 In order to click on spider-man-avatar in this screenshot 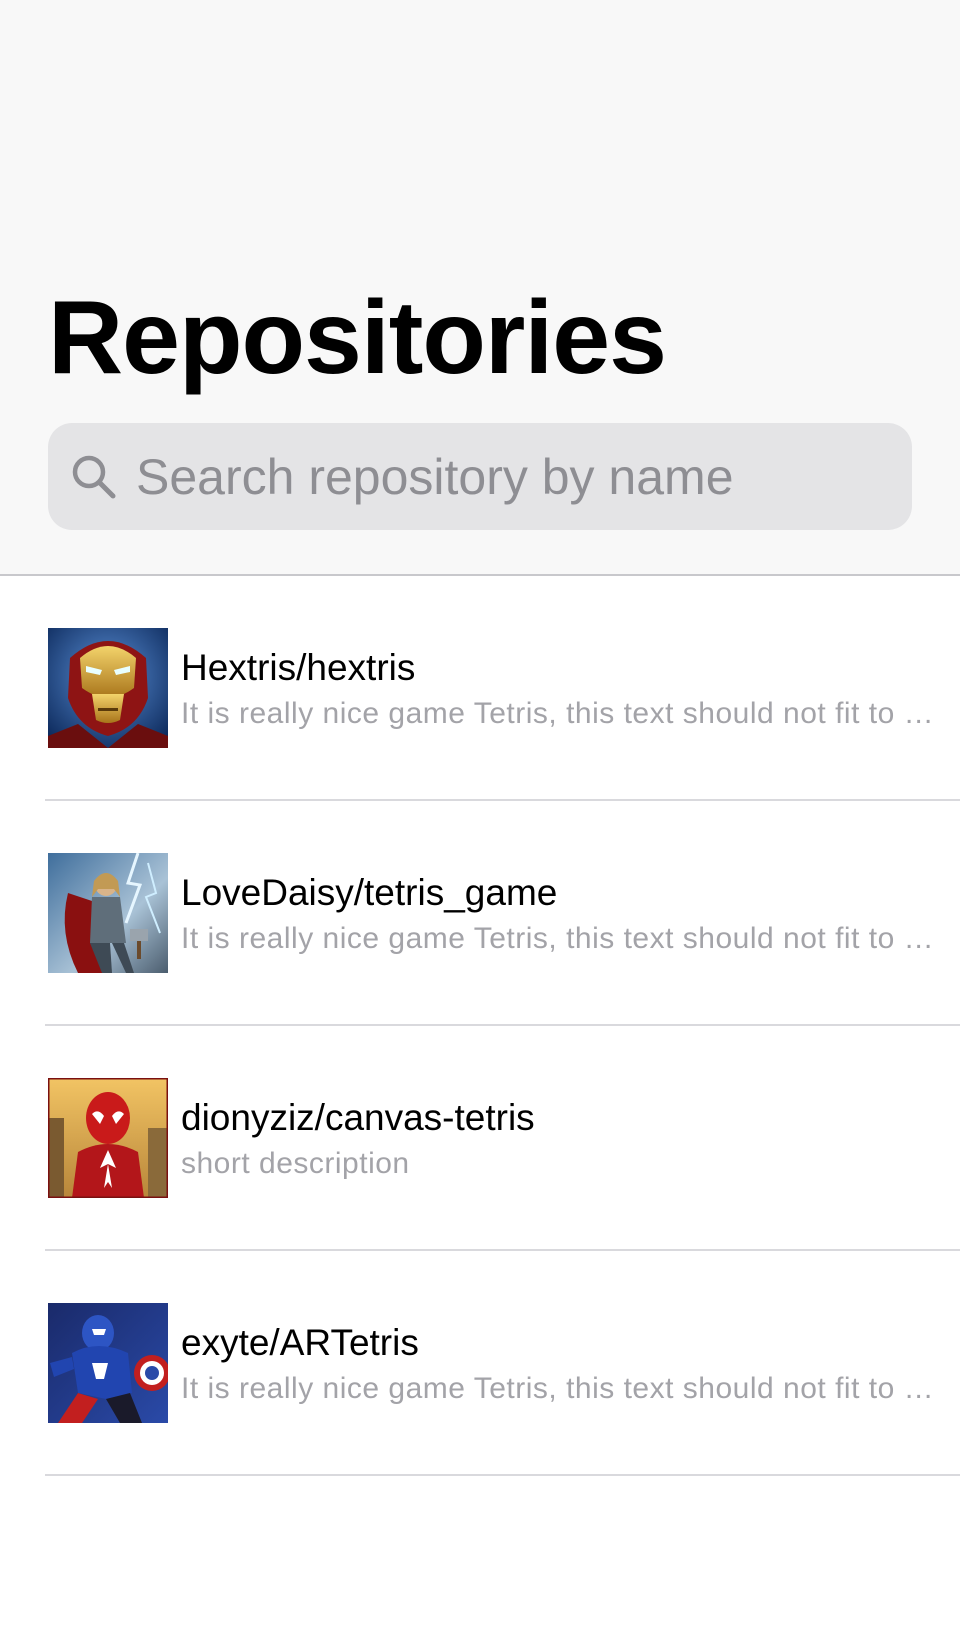, I will do `click(108, 1138)`.